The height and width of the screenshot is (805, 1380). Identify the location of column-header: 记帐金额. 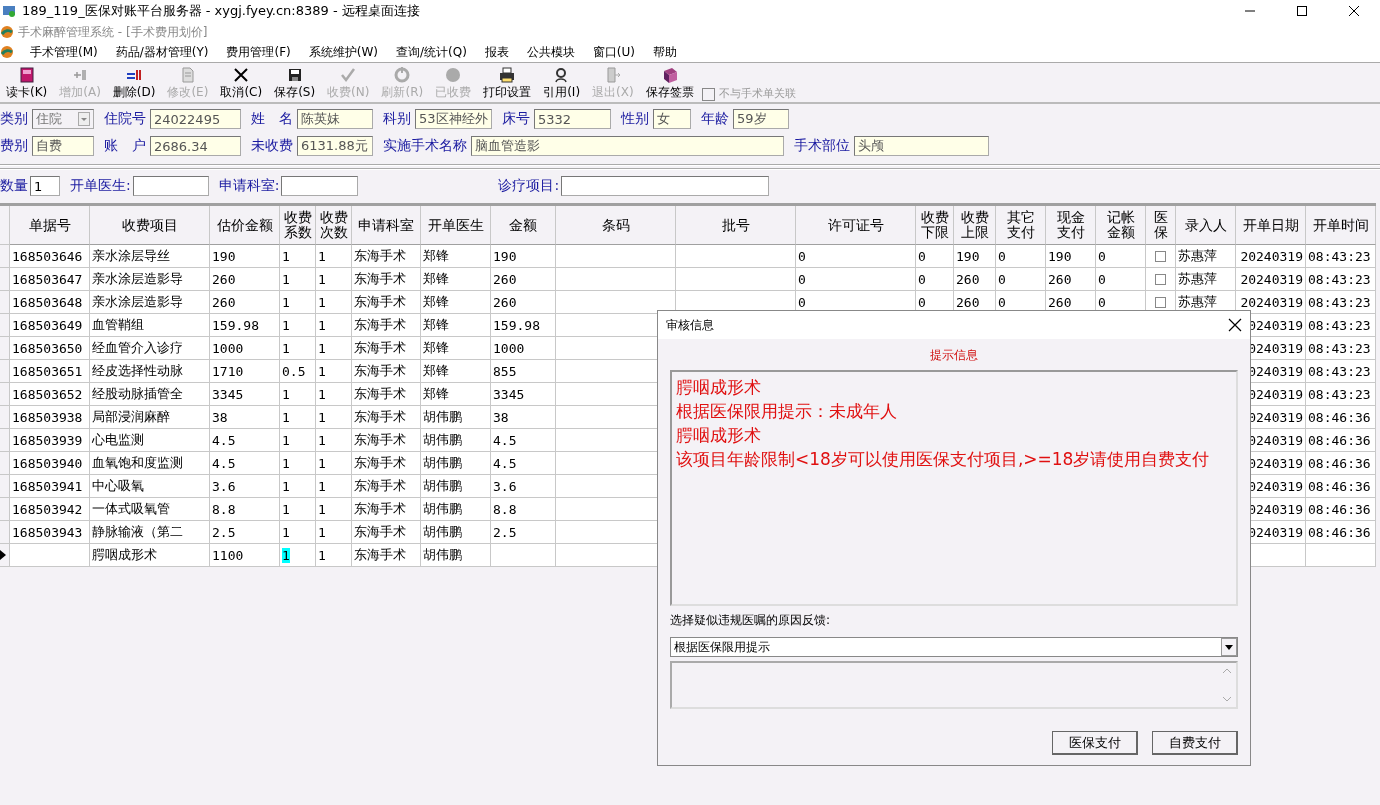
(1121, 225).